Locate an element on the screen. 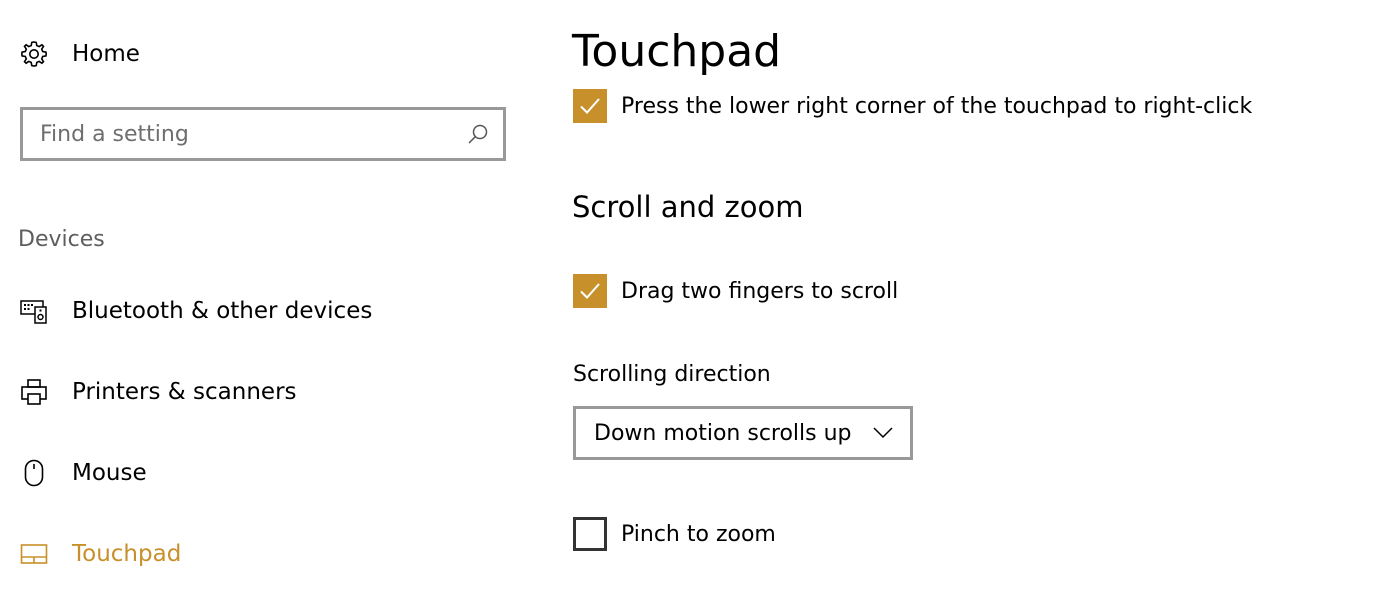 This screenshot has height=590, width=1380. sidebar-item-label: Mouse is located at coordinates (109, 473).